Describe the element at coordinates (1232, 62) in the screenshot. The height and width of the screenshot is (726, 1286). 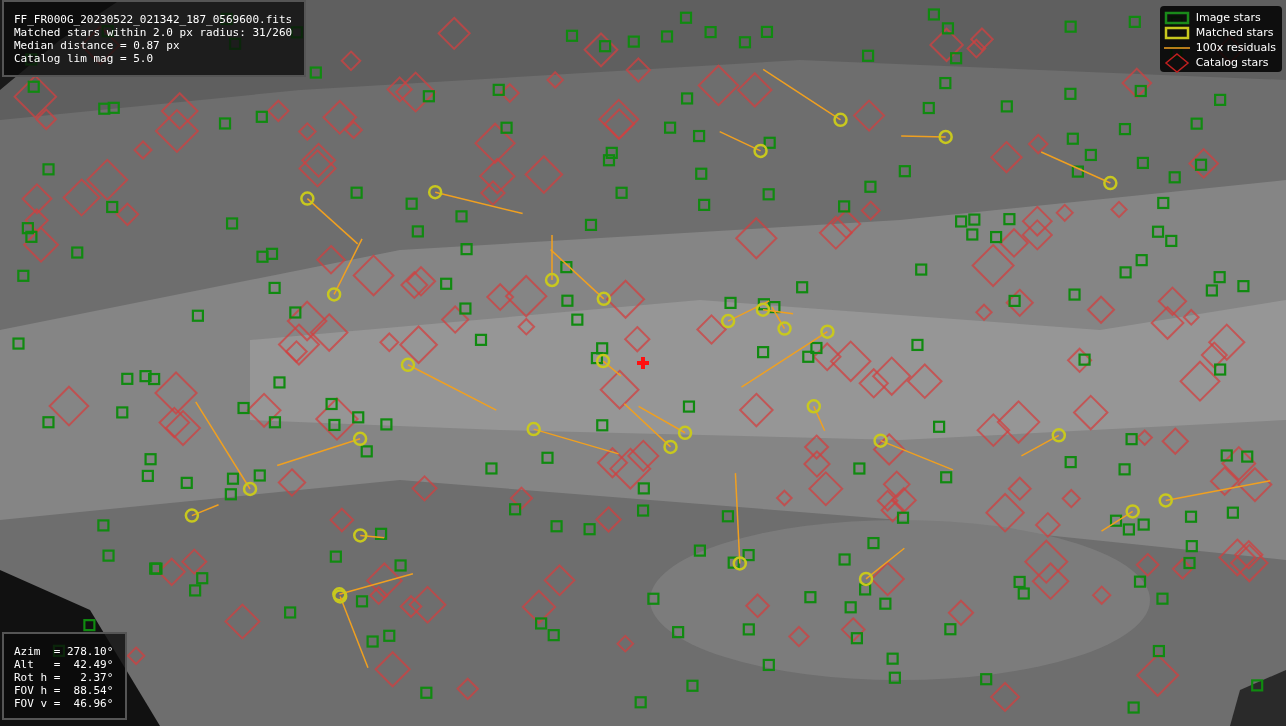
I see `legend-label: Catalog stars` at that location.